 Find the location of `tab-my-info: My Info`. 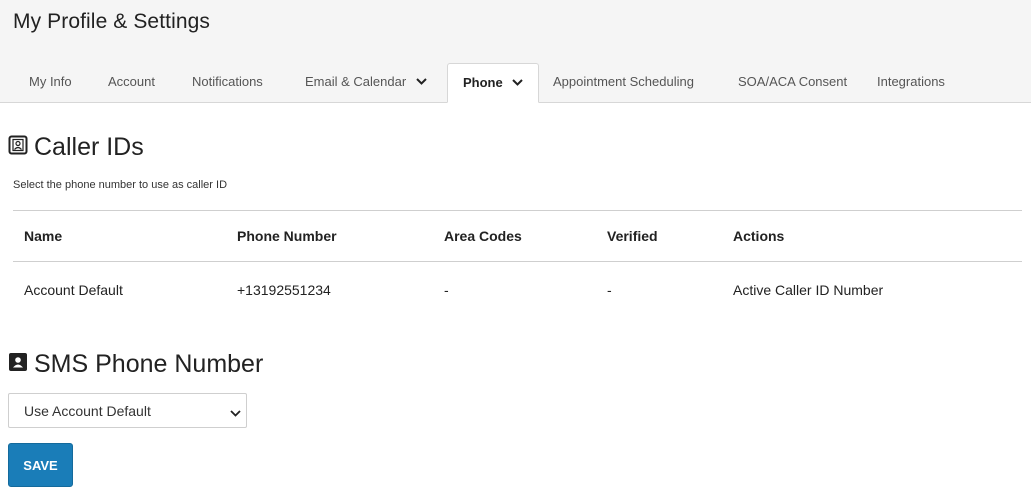

tab-my-info: My Info is located at coordinates (50, 83).